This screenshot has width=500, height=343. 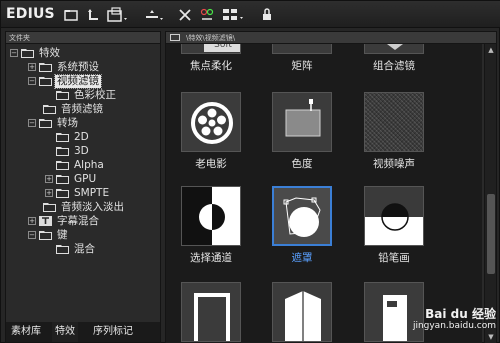 I want to click on effect-label: 色度, so click(x=302, y=164).